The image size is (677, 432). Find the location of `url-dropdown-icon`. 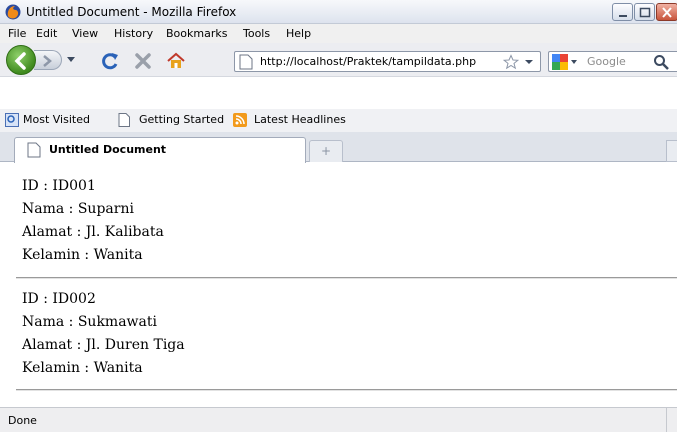

url-dropdown-icon is located at coordinates (529, 62).